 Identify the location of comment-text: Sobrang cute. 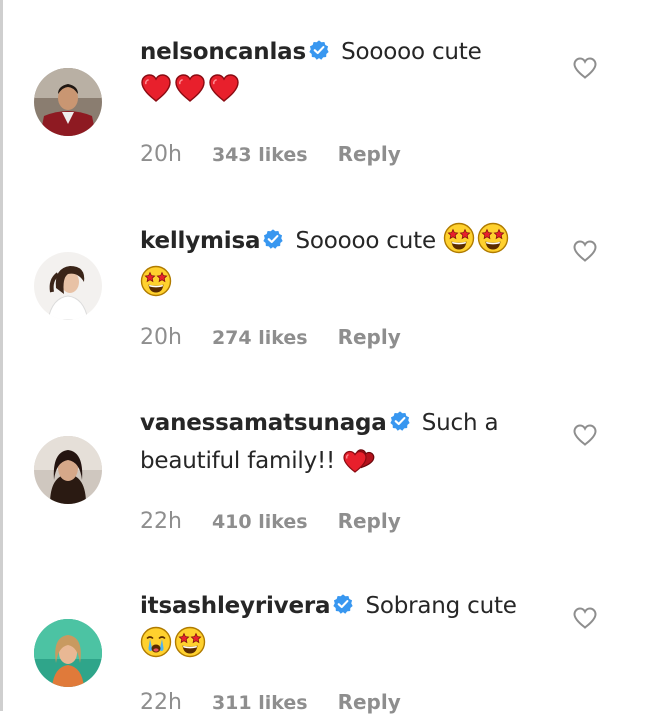
(441, 606).